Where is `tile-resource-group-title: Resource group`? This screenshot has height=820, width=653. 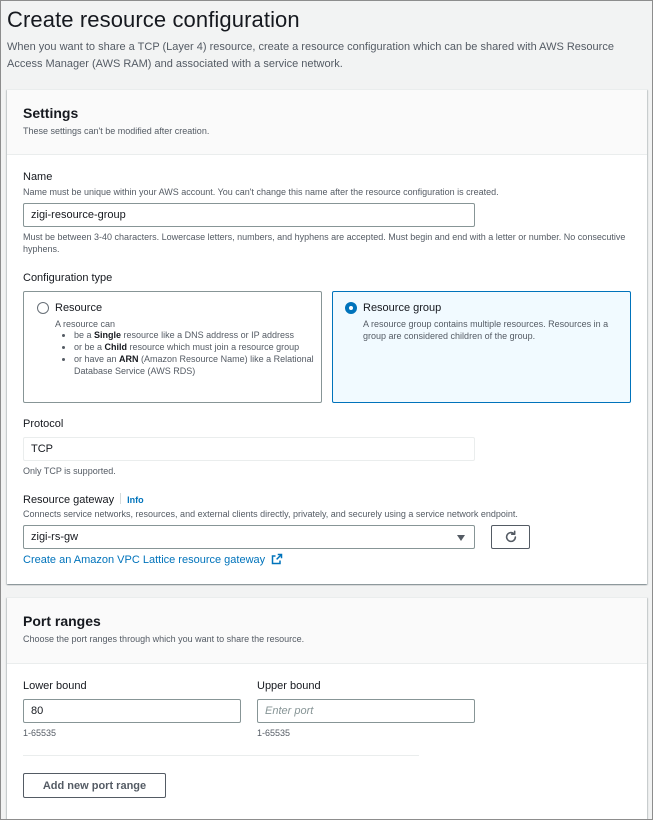
tile-resource-group-title: Resource group is located at coordinates (402, 308).